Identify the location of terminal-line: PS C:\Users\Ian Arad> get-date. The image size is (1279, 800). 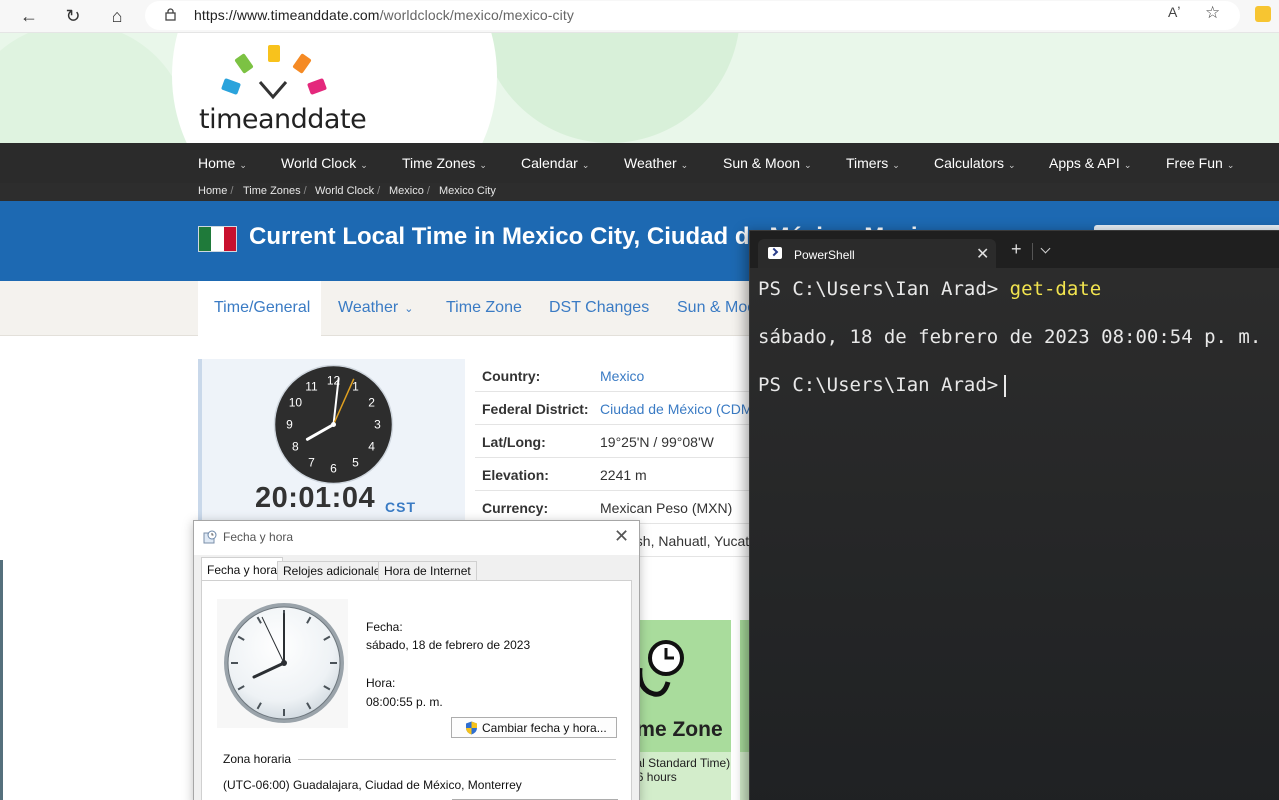
(929, 289).